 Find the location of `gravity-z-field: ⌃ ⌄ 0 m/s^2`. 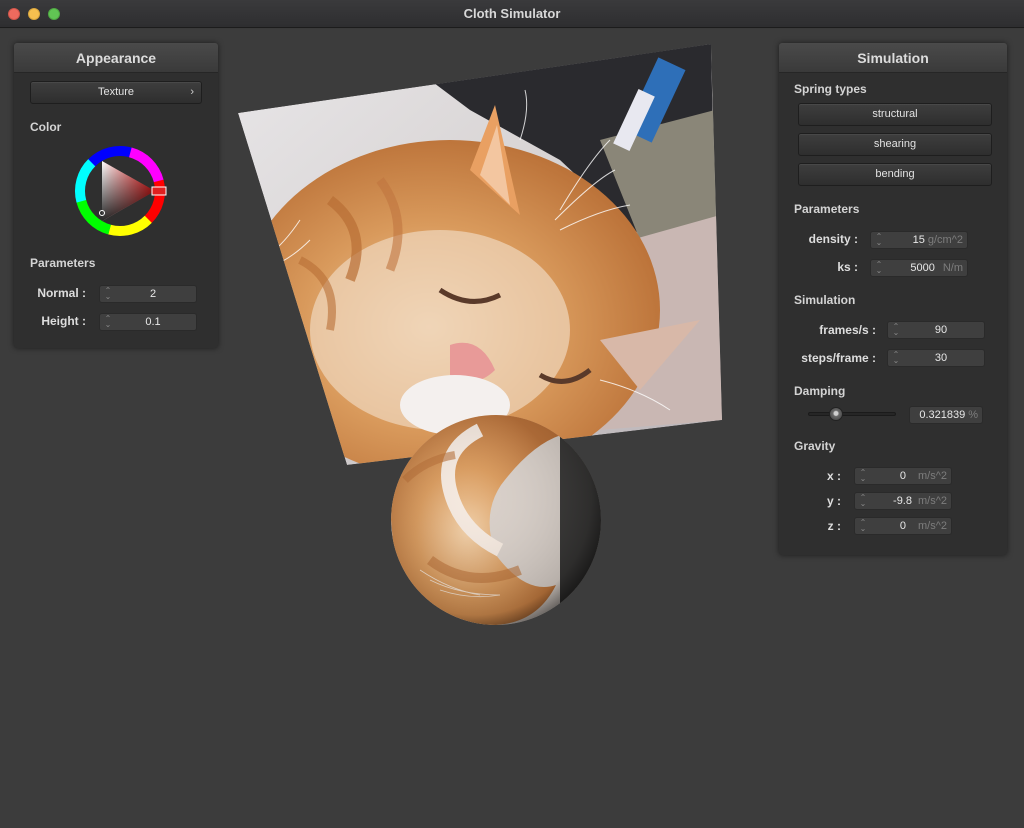

gravity-z-field: ⌃ ⌄ 0 m/s^2 is located at coordinates (903, 526).